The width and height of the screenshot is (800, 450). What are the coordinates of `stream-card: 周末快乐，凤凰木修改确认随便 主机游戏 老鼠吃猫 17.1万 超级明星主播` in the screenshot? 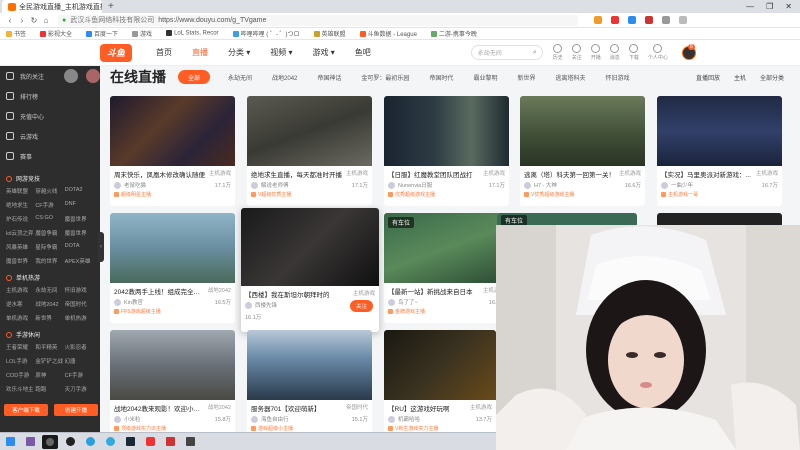 It's located at (172, 151).